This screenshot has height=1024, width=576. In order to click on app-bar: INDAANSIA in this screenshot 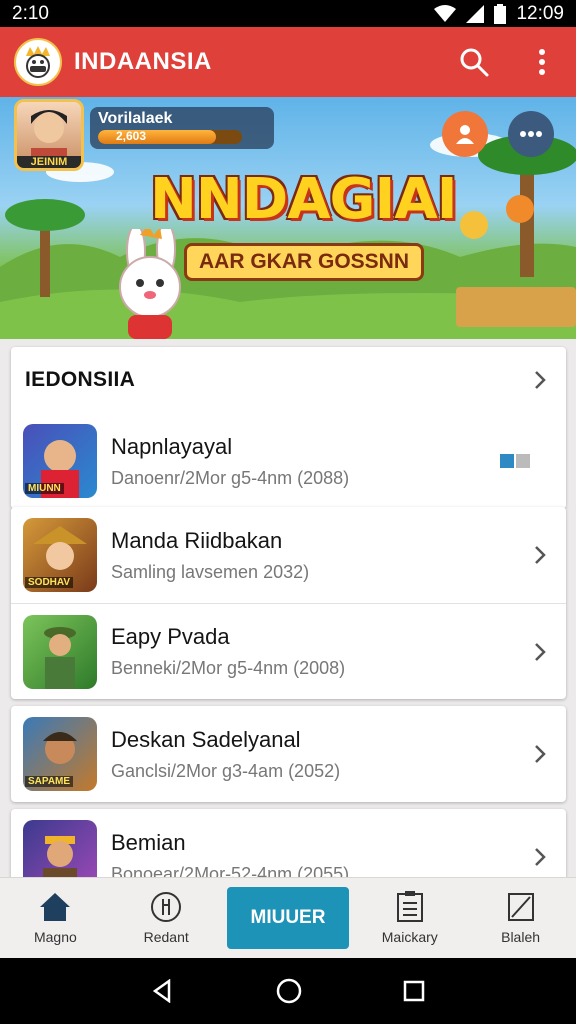, I will do `click(288, 62)`.